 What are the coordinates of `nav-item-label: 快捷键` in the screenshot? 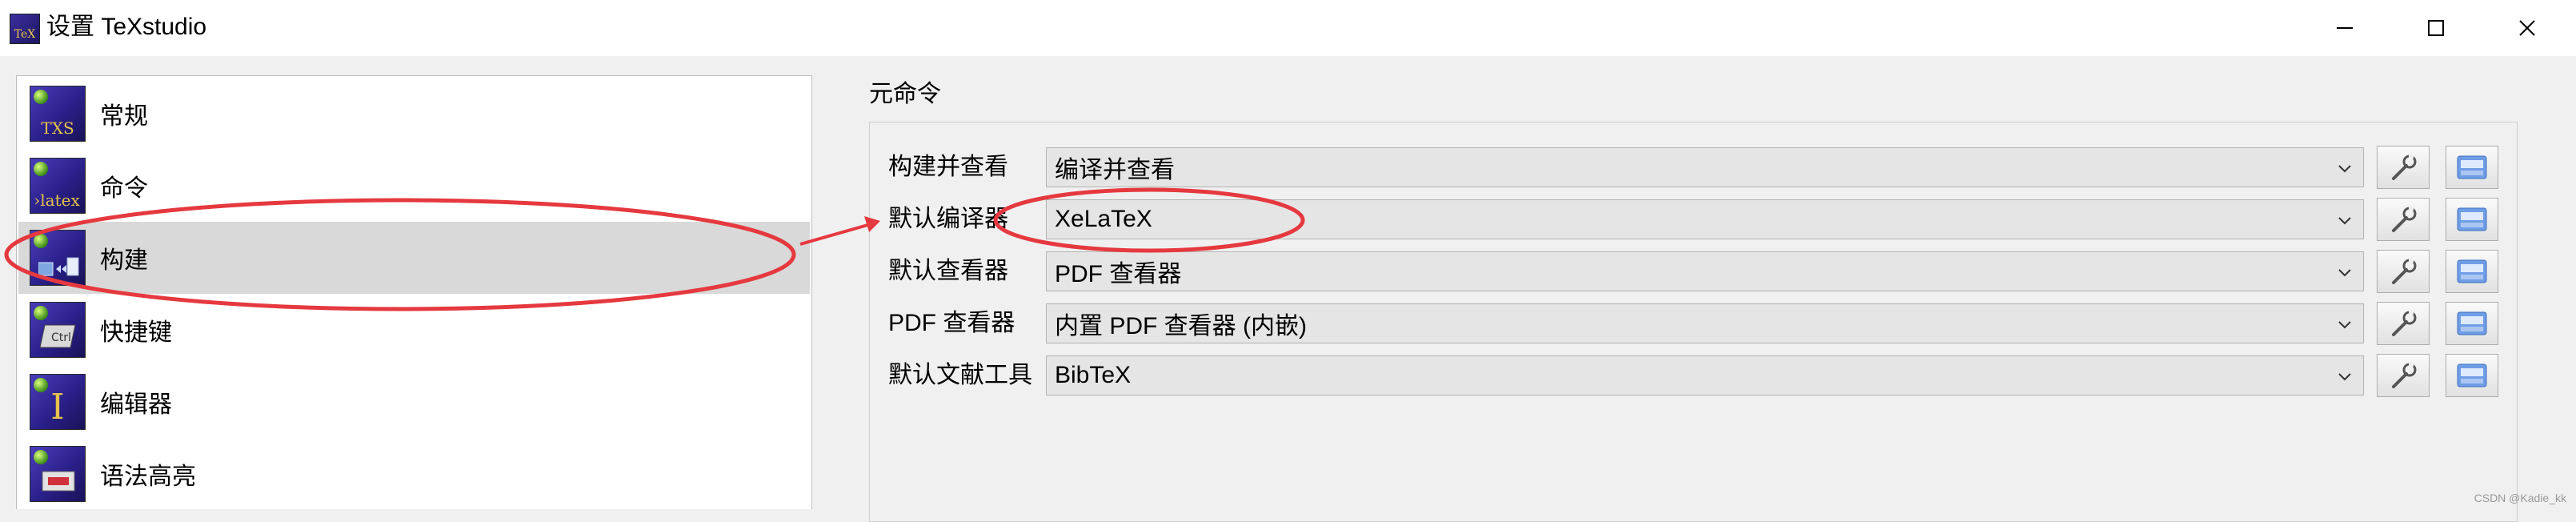 It's located at (136, 333).